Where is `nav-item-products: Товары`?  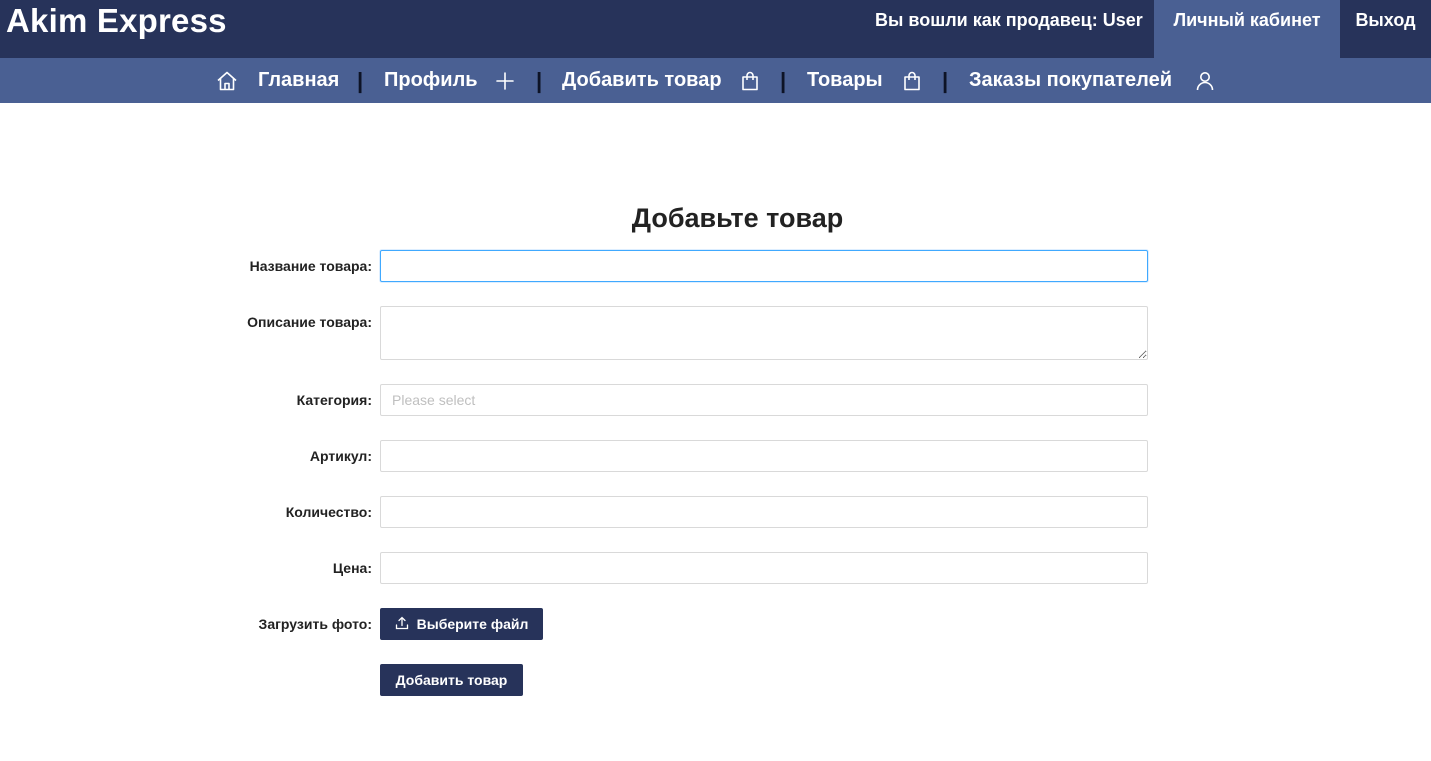
nav-item-products: Товары is located at coordinates (845, 80).